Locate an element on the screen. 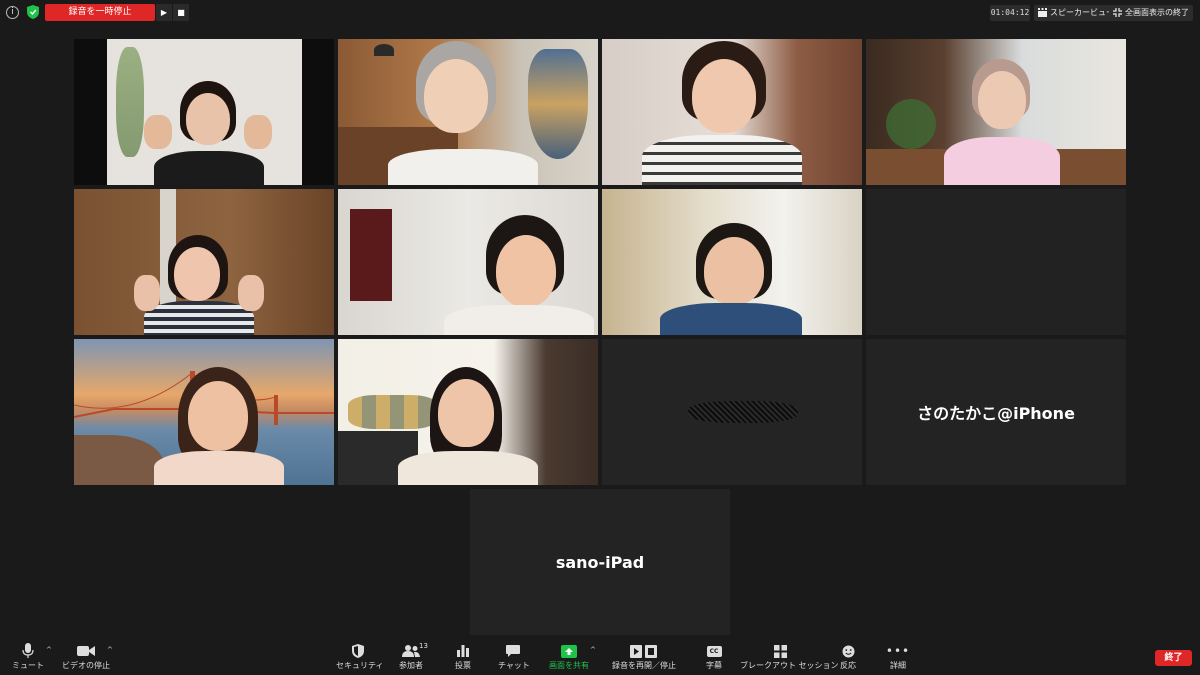  chat-bubble-icon is located at coordinates (513, 651).